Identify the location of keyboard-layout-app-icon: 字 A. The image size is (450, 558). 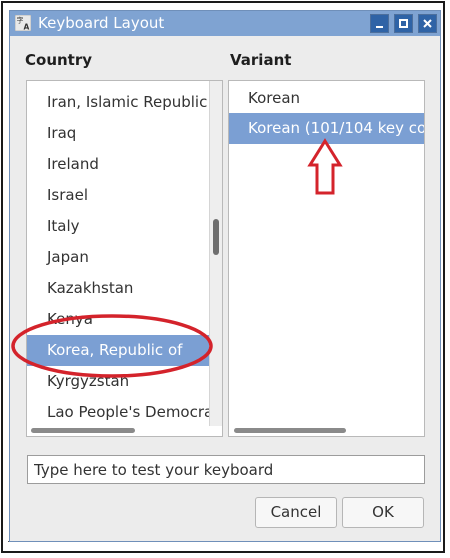
(23, 23).